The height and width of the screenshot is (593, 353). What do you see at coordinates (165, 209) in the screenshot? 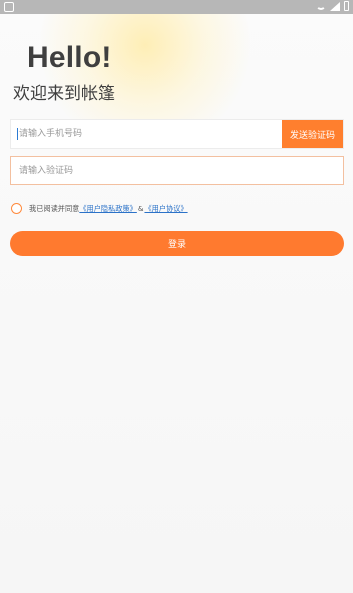
I see `user-agreement-link: 《用户协议》` at bounding box center [165, 209].